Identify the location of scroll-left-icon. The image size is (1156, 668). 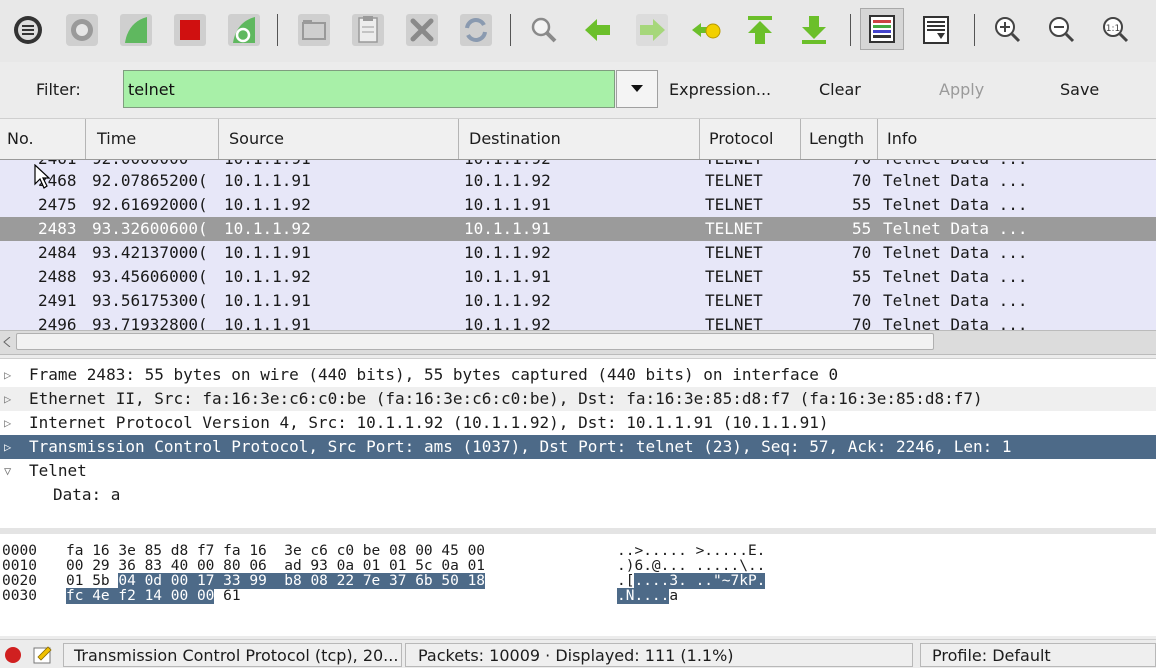
(7, 342).